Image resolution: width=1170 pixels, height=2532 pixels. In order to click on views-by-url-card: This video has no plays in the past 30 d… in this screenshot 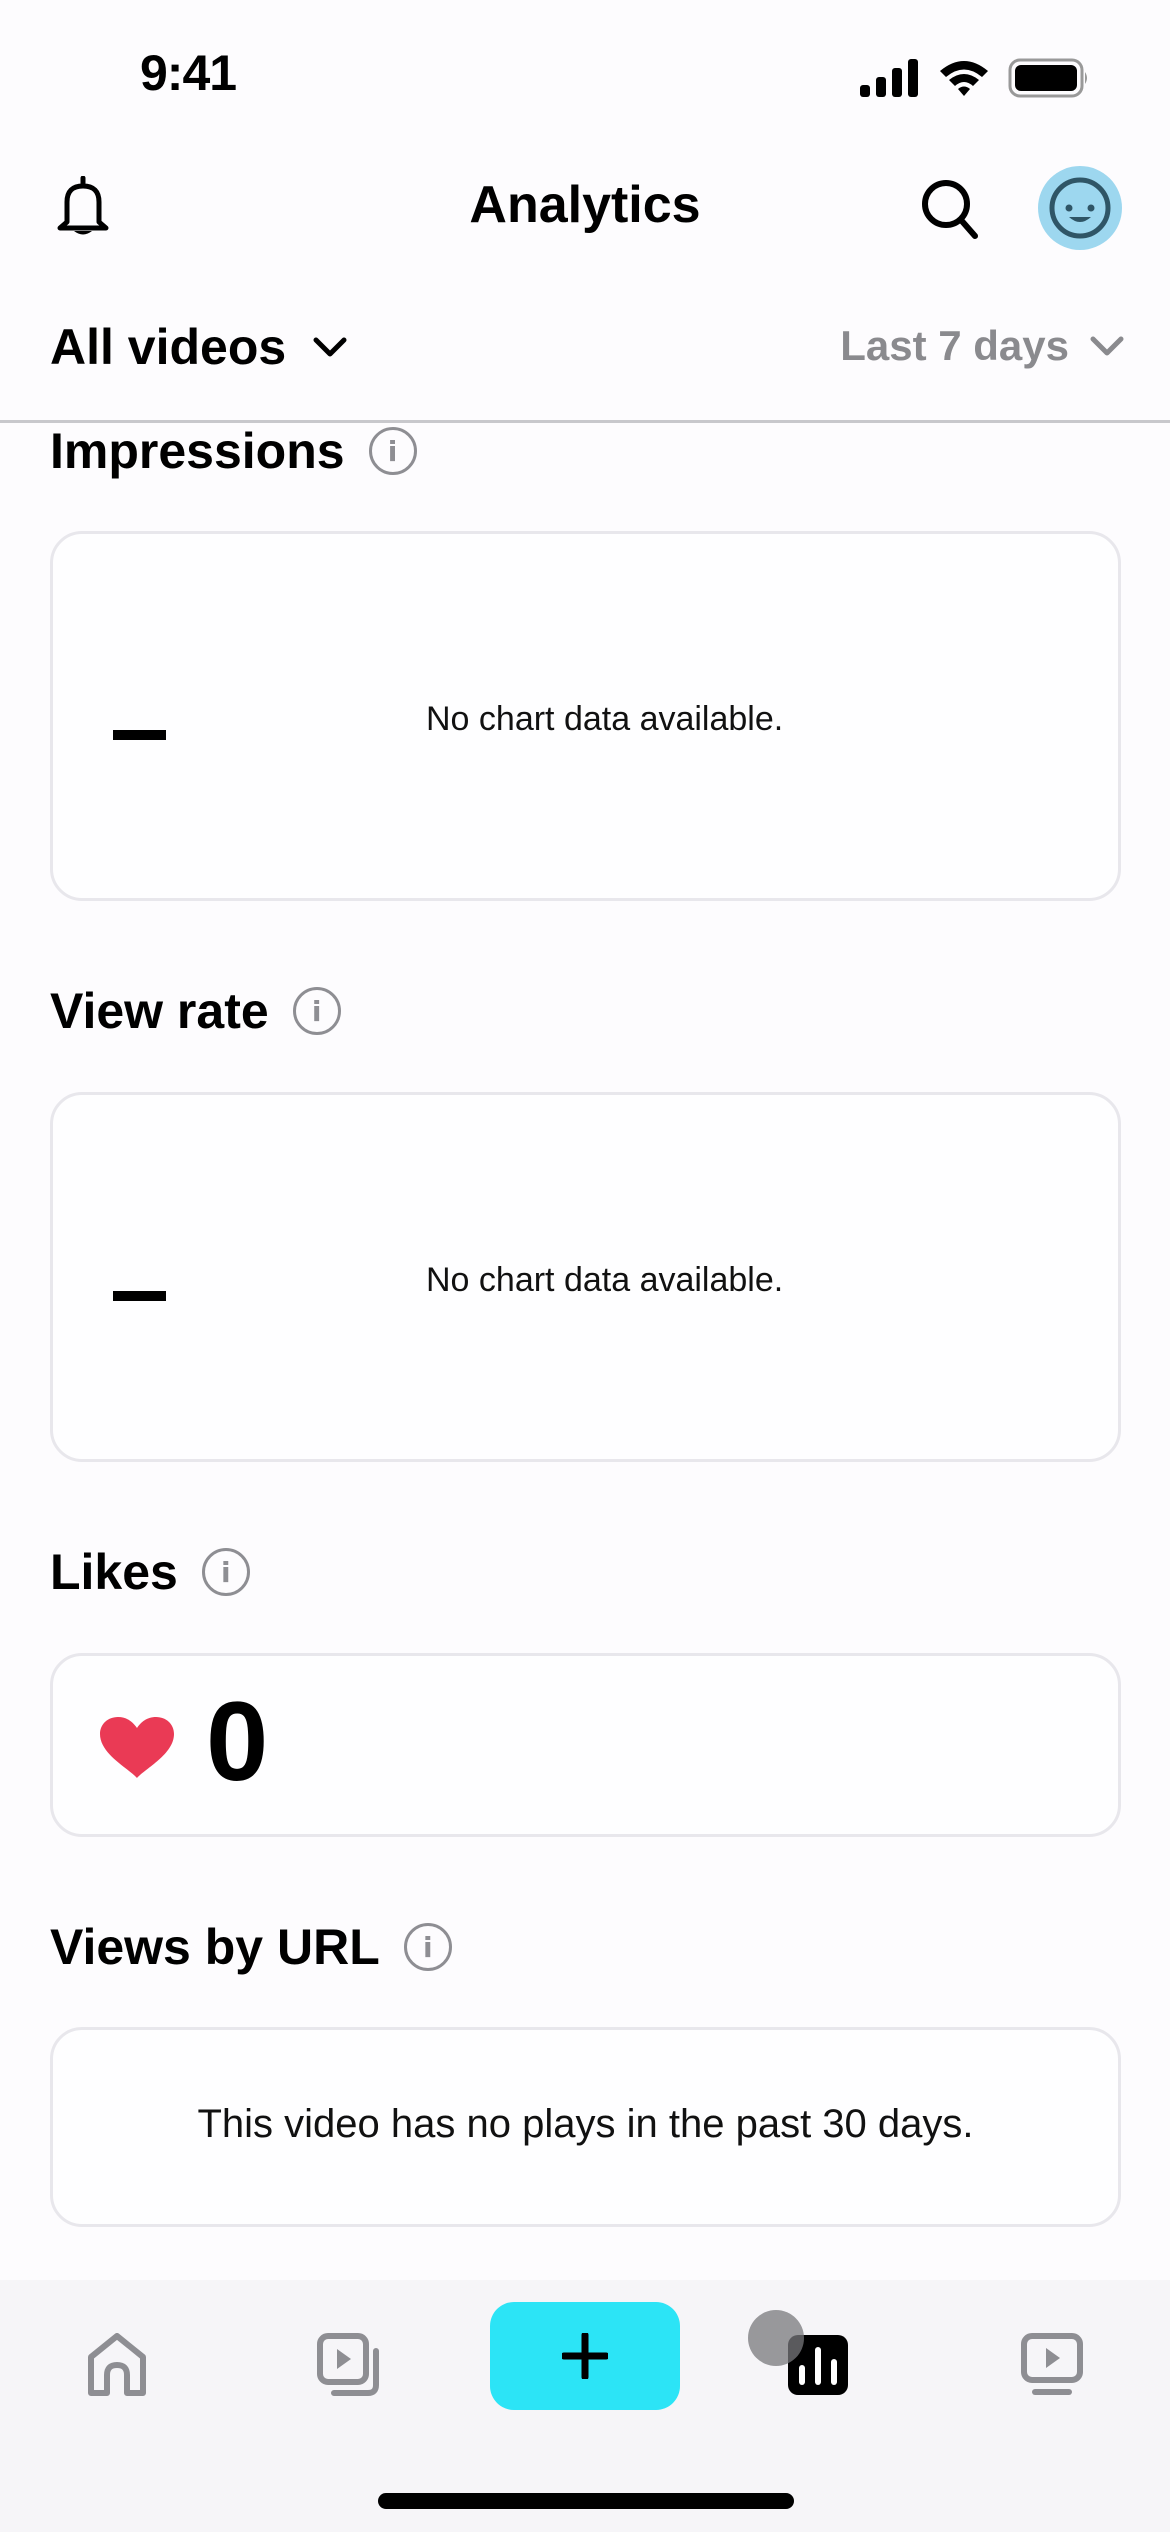, I will do `click(585, 2127)`.